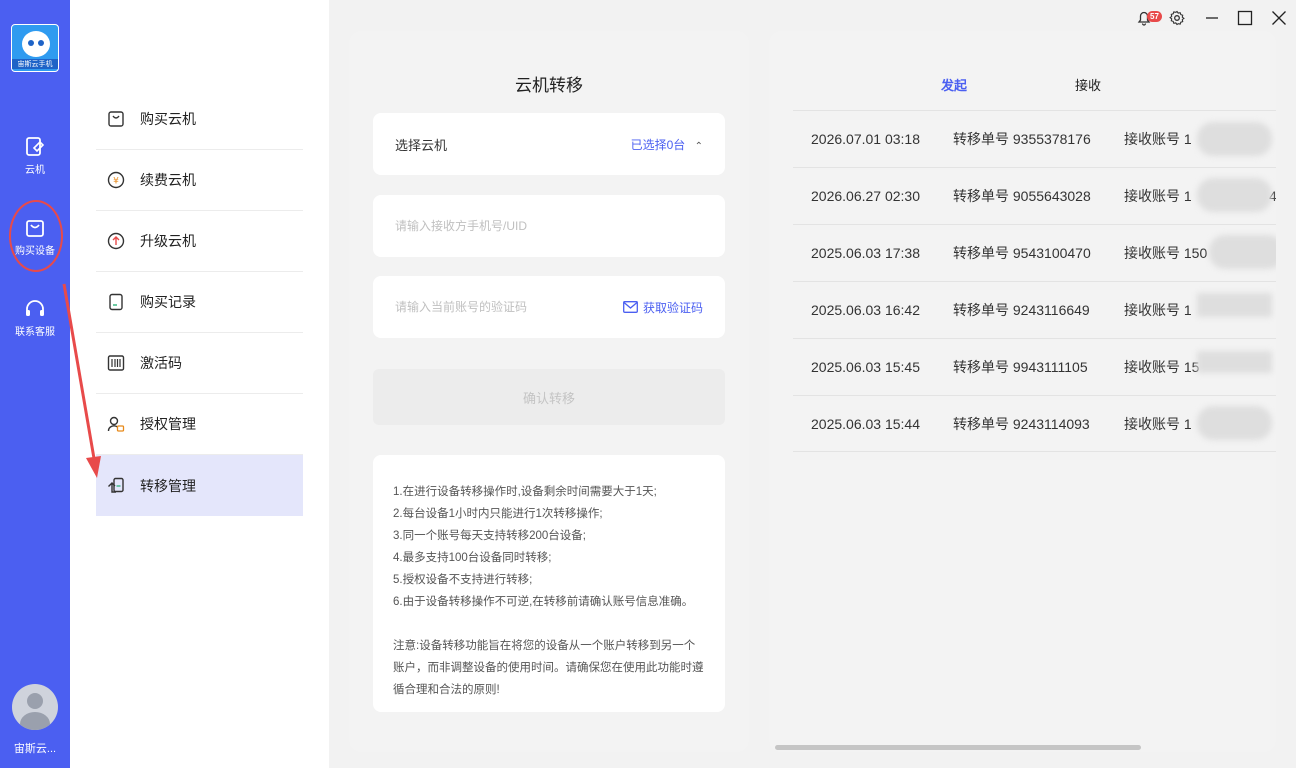  I want to click on receiver-field-row, so click(549, 226).